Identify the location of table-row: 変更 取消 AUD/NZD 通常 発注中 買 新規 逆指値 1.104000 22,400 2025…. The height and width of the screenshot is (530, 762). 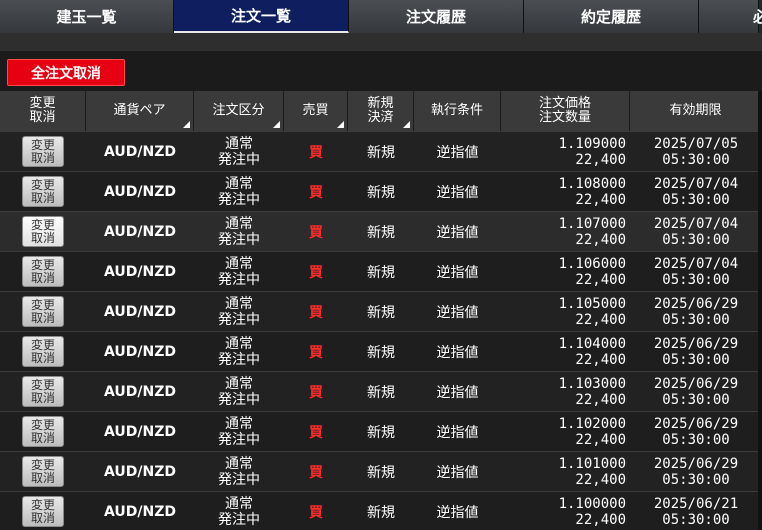
(381, 351).